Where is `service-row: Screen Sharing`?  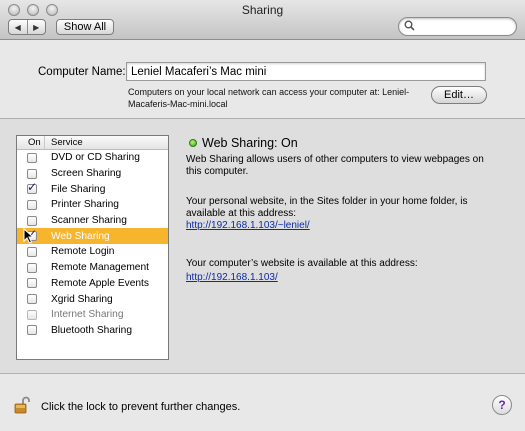
service-row: Screen Sharing is located at coordinates (92, 174).